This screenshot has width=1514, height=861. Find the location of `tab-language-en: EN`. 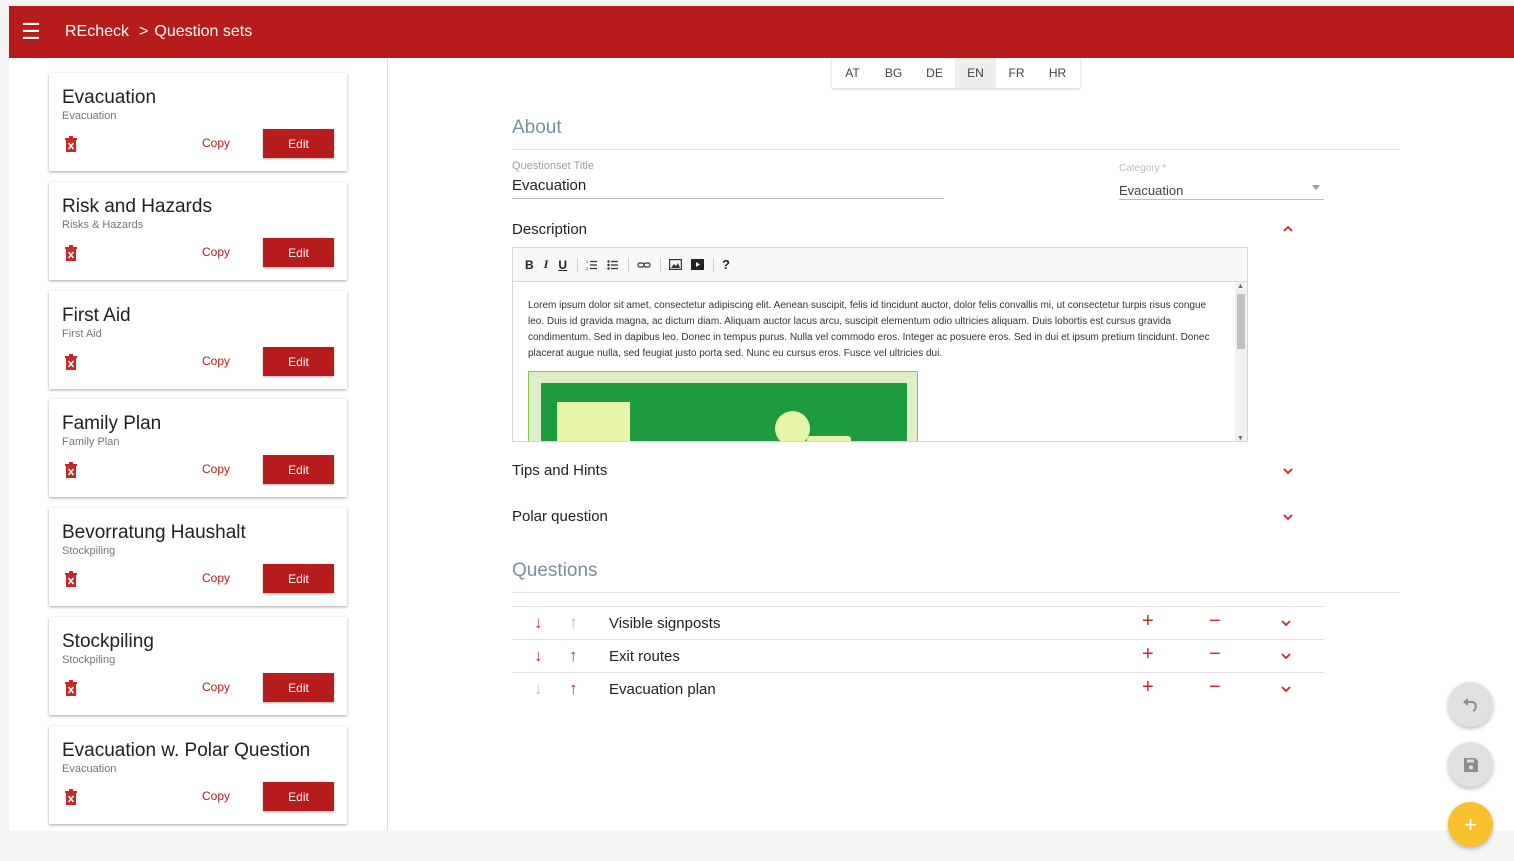

tab-language-en: EN is located at coordinates (975, 73).